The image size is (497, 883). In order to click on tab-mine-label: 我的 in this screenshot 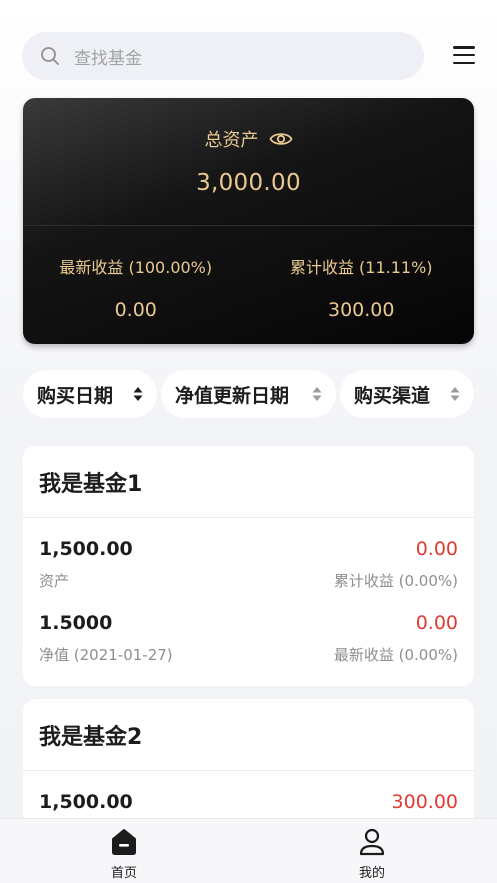, I will do `click(371, 873)`.